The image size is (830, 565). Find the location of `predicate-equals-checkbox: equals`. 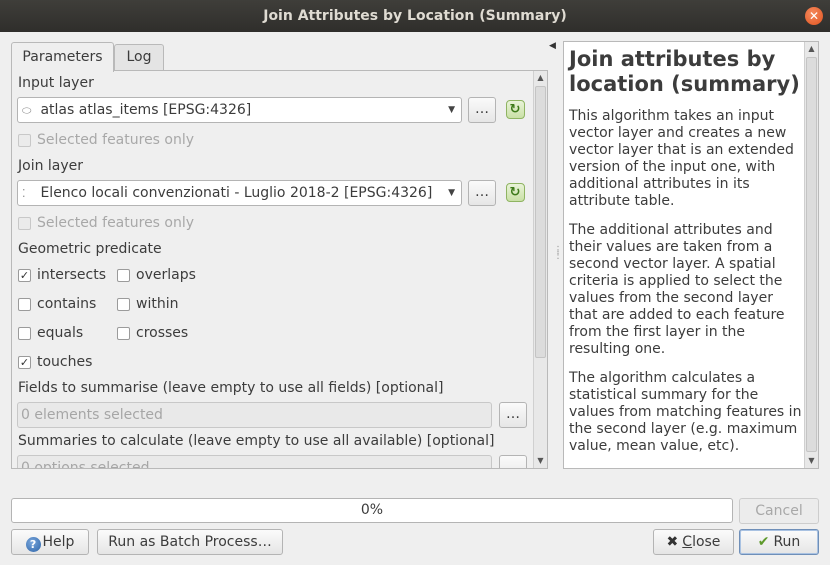

predicate-equals-checkbox: equals is located at coordinates (50, 333).